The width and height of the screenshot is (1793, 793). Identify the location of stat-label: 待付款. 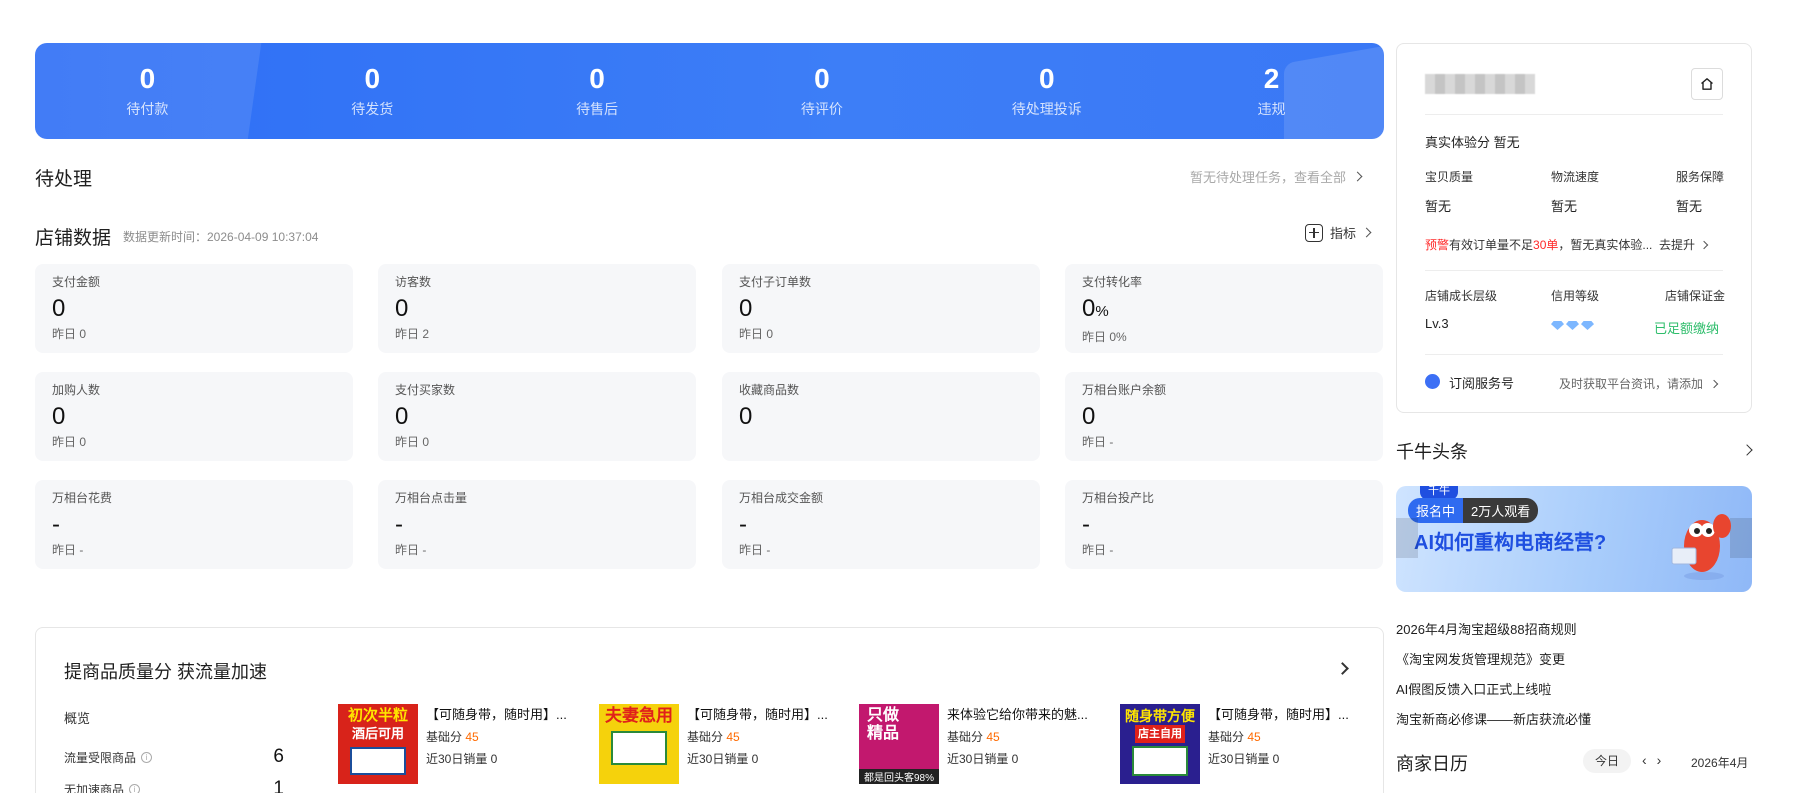
(147, 109).